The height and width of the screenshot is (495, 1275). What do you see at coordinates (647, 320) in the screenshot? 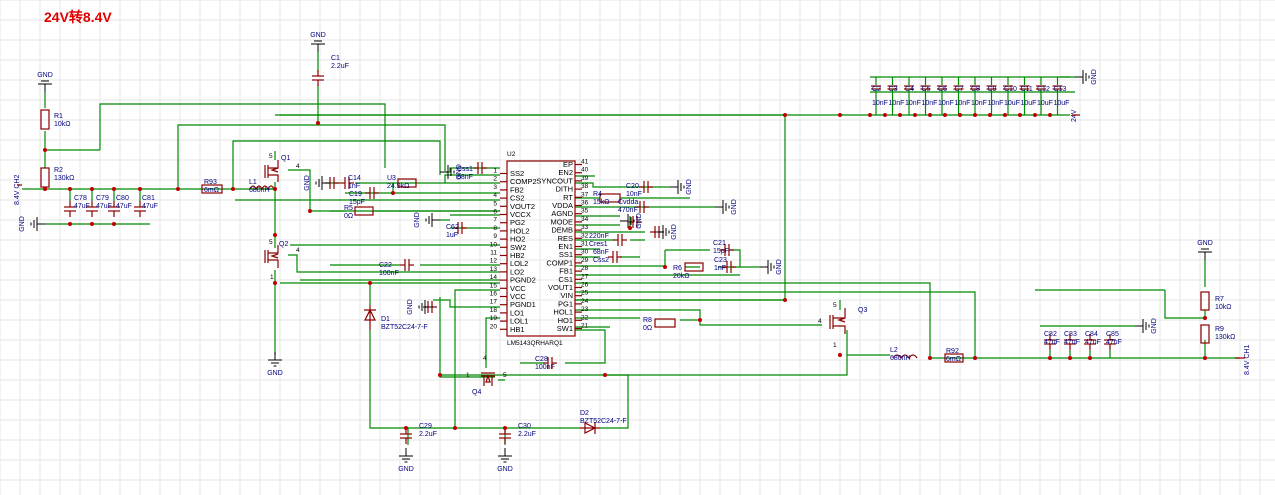
I see `component-label: R8` at bounding box center [647, 320].